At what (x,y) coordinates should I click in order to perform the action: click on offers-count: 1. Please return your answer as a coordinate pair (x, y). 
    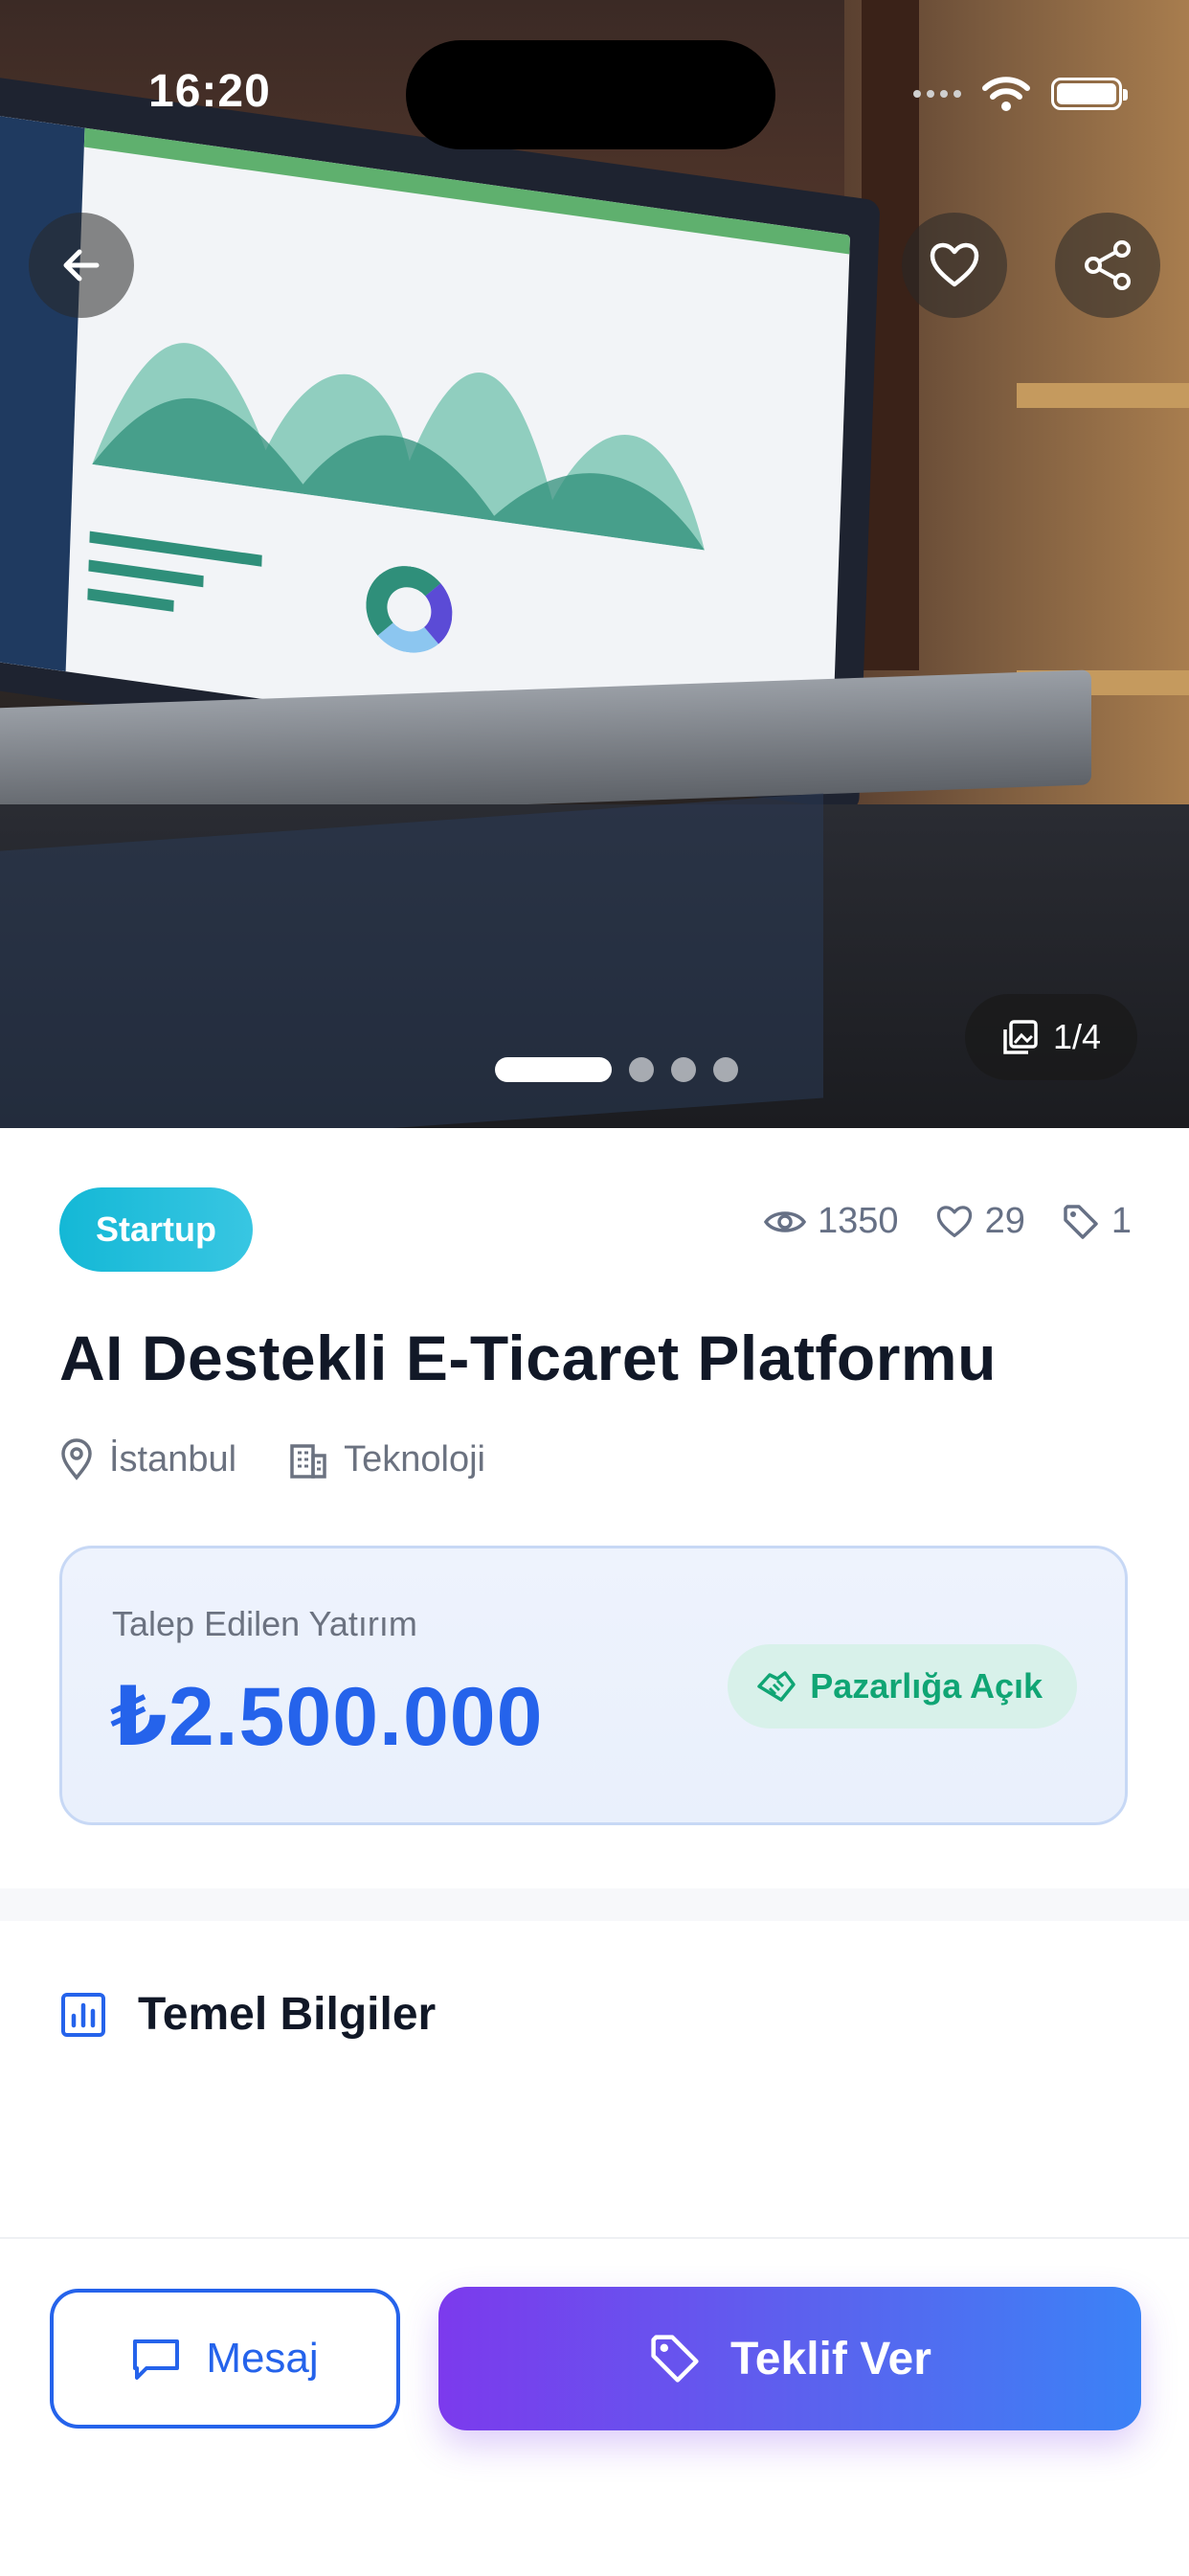
    Looking at the image, I should click on (1121, 1221).